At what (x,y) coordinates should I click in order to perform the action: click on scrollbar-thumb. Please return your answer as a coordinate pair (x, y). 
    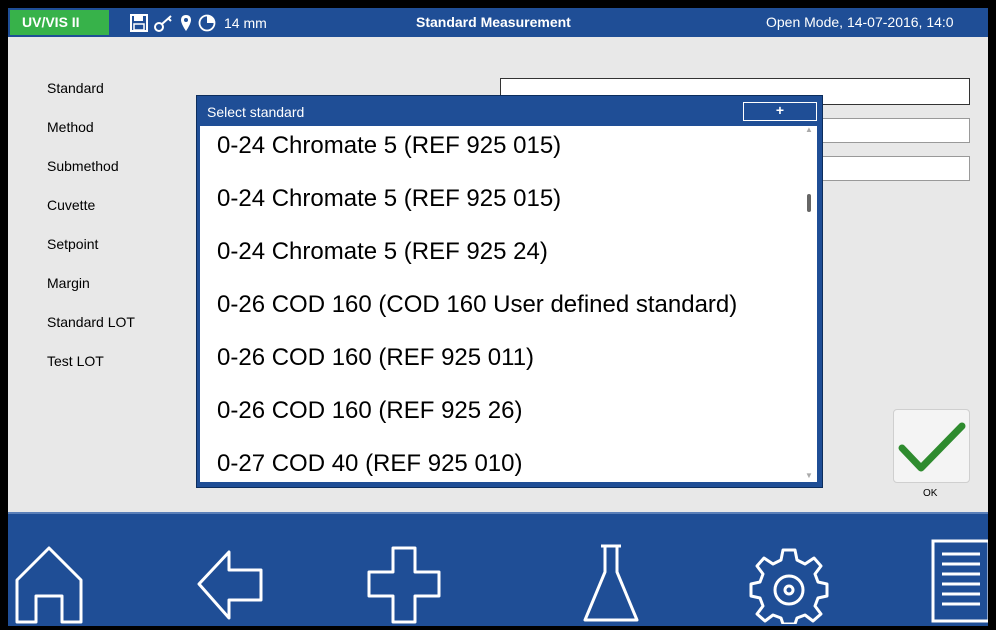
    Looking at the image, I should click on (809, 203).